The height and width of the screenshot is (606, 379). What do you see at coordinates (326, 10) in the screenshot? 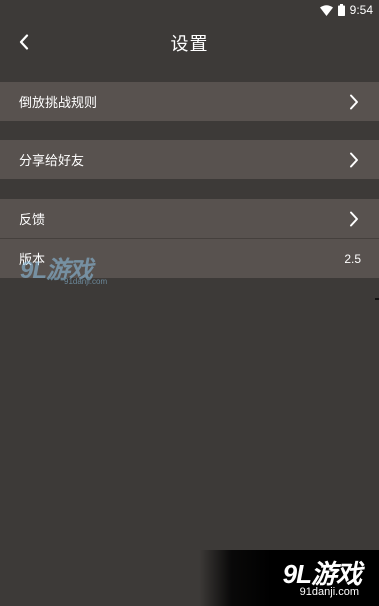
I see `wifi-icon` at bounding box center [326, 10].